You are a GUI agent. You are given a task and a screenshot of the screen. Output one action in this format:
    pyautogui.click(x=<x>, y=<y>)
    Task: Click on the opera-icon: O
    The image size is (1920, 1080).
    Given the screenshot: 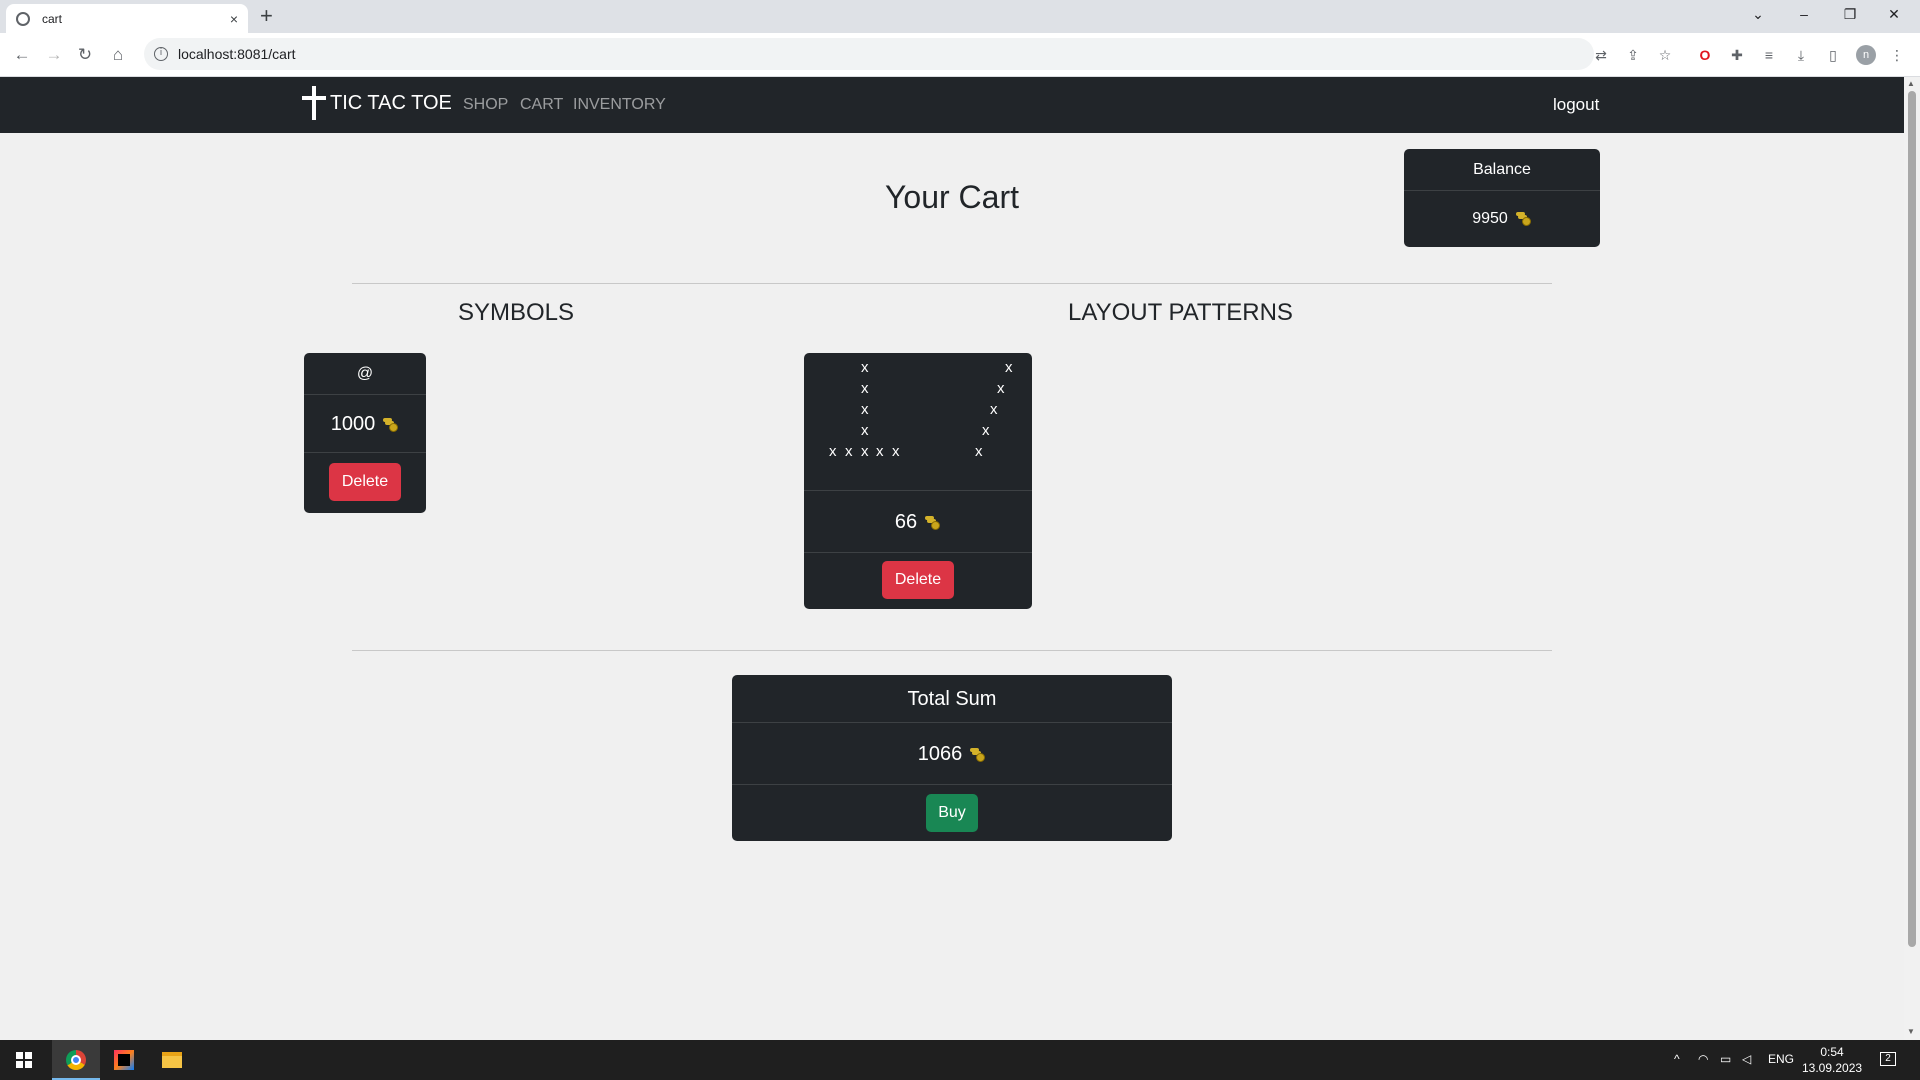 What is the action you would take?
    pyautogui.click(x=1705, y=55)
    